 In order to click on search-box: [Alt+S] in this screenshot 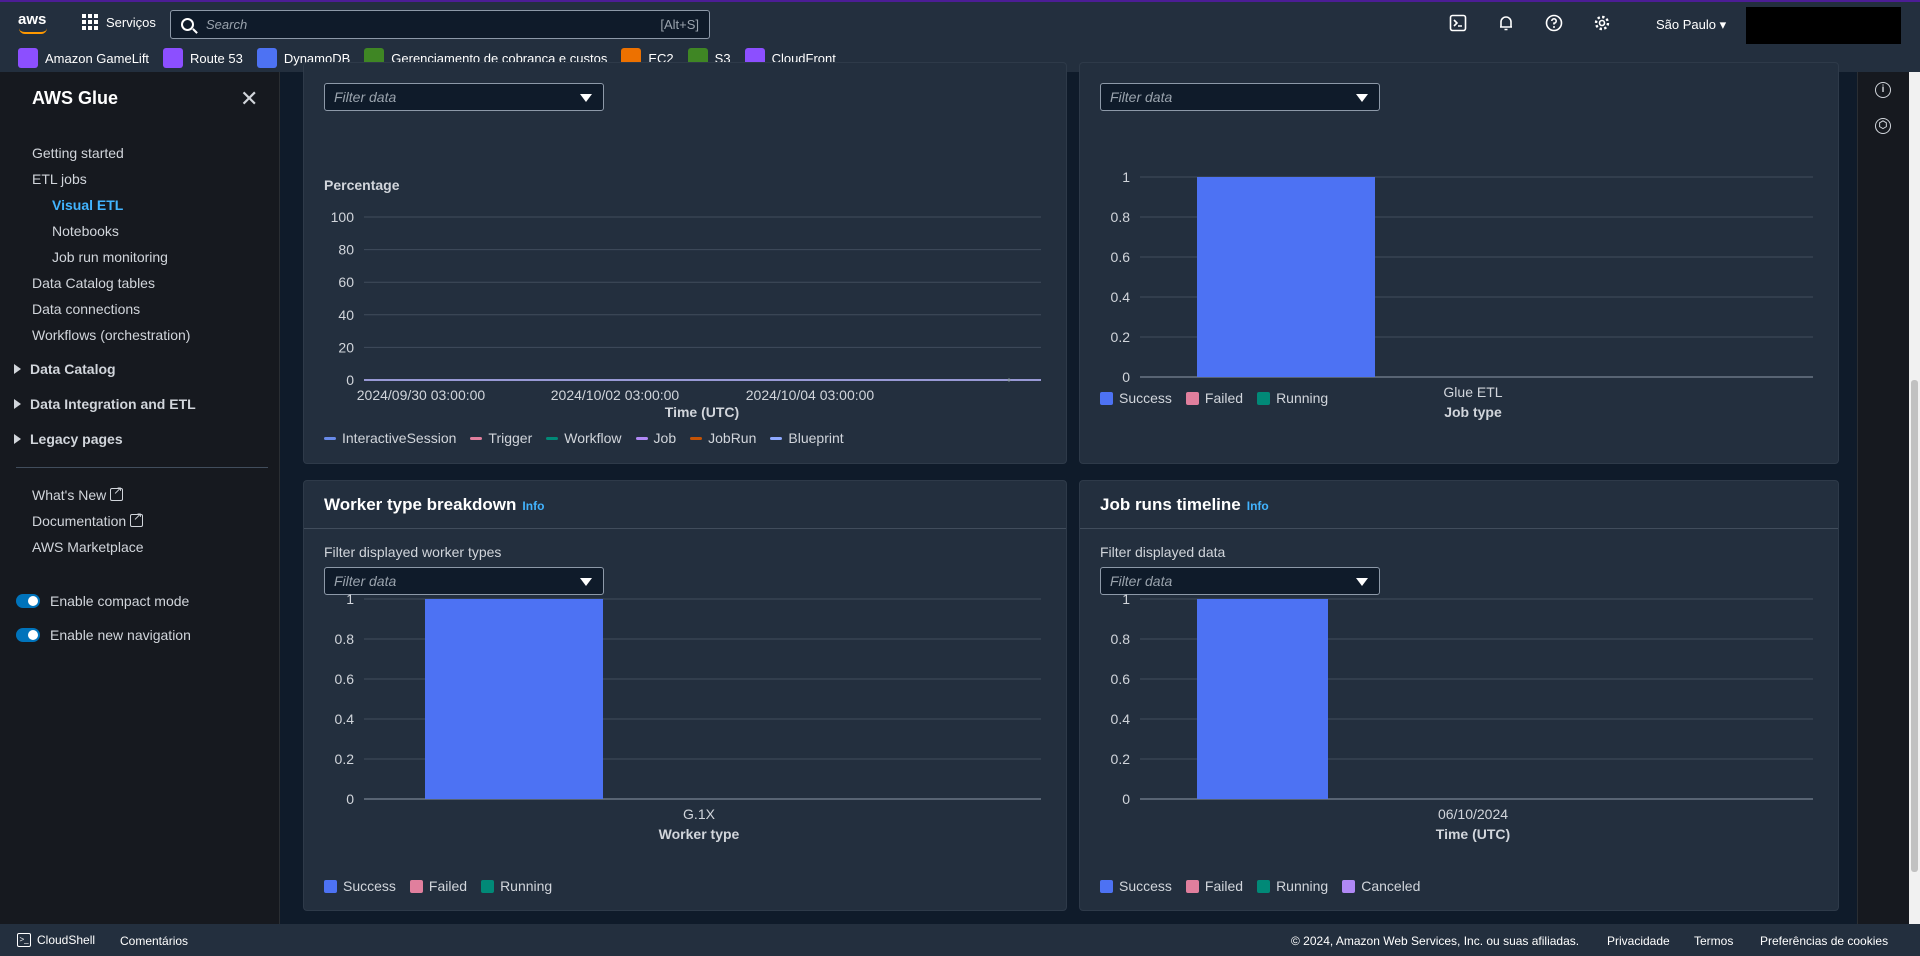, I will do `click(440, 24)`.